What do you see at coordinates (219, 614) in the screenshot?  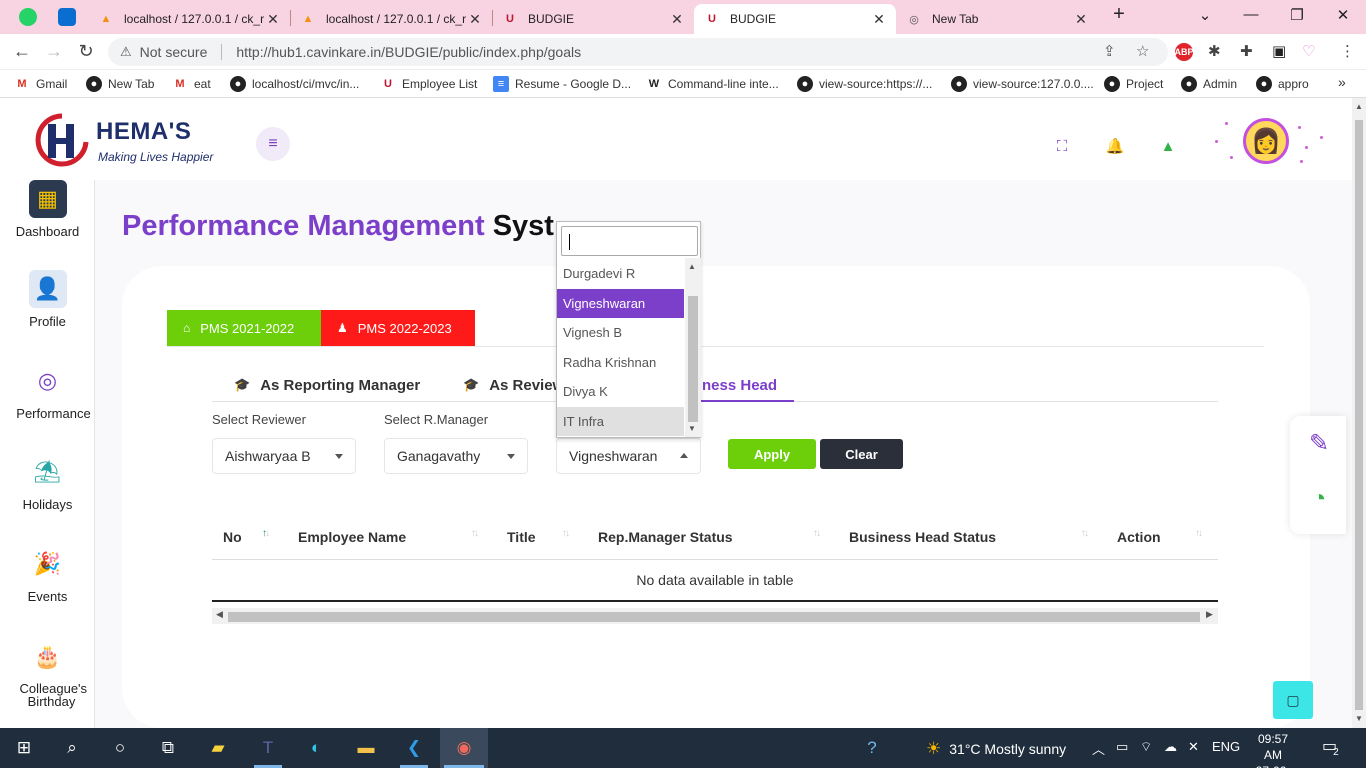 I see `scroll-left-icon: ◀` at bounding box center [219, 614].